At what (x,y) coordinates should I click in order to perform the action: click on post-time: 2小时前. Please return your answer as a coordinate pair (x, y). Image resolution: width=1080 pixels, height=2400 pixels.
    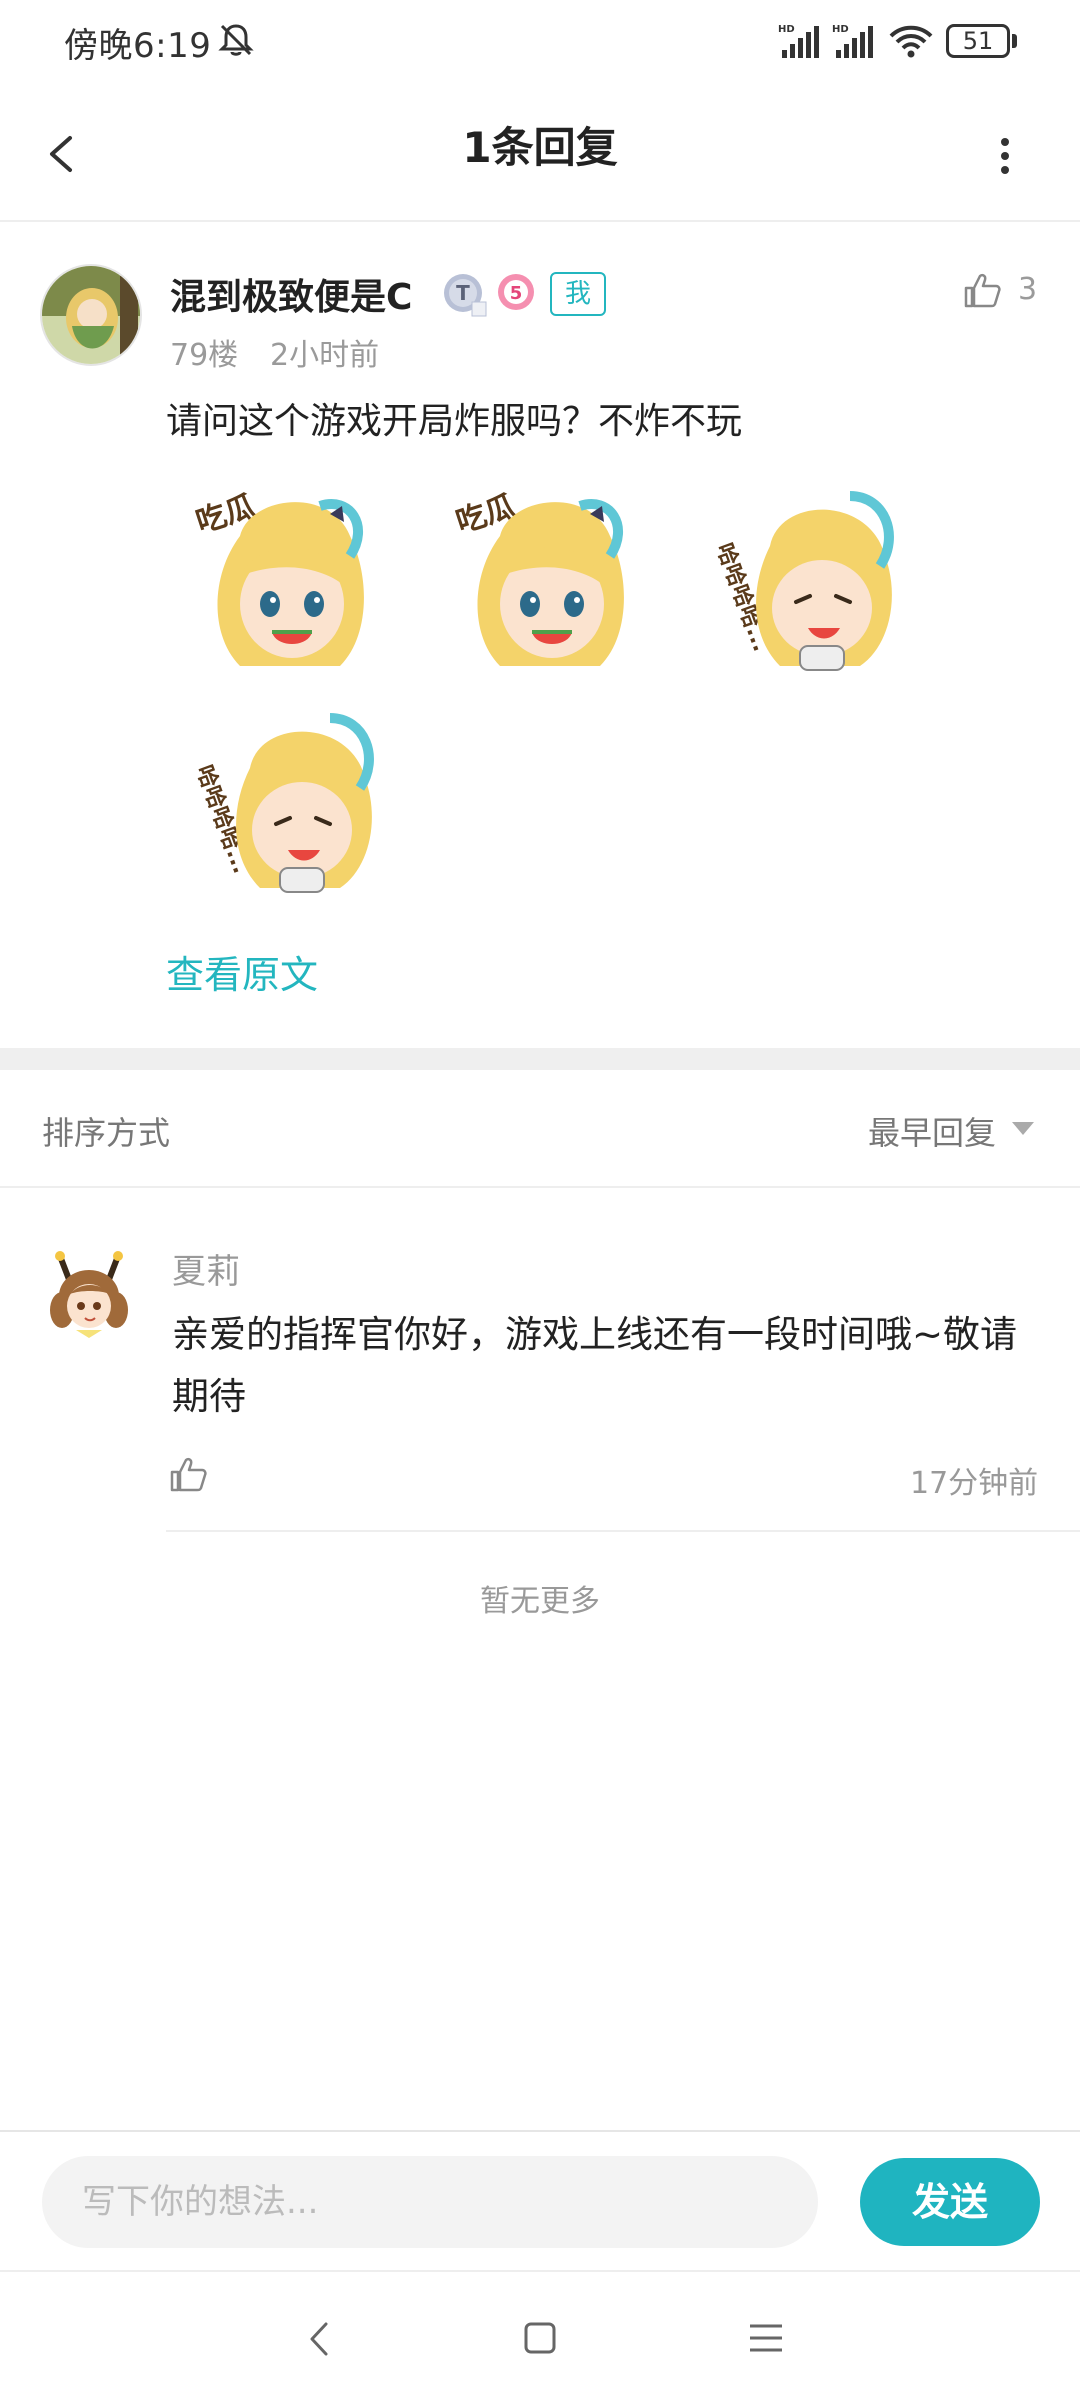
    Looking at the image, I should click on (325, 355).